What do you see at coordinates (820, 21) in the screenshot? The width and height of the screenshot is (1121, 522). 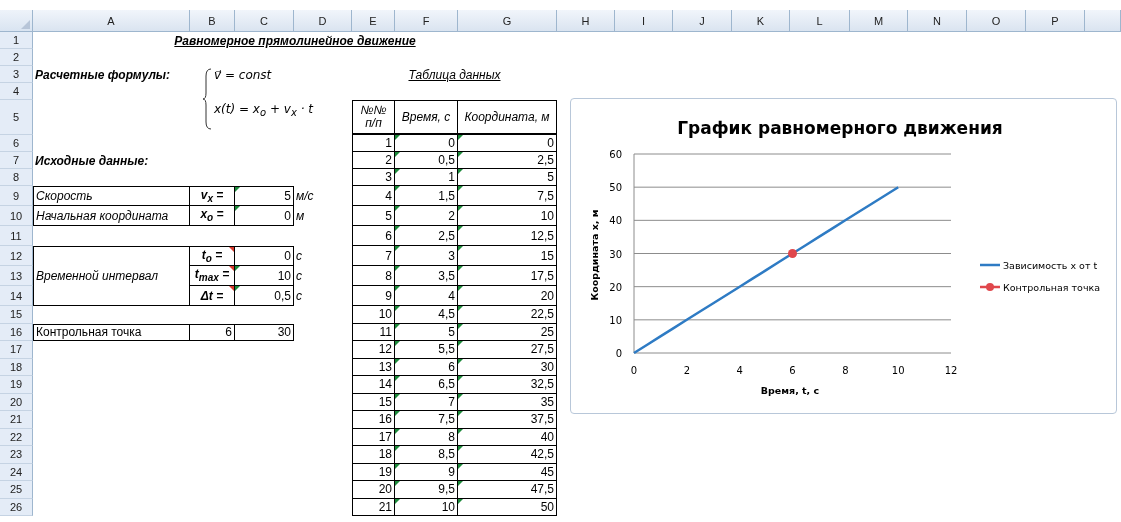 I see `column-header: L` at bounding box center [820, 21].